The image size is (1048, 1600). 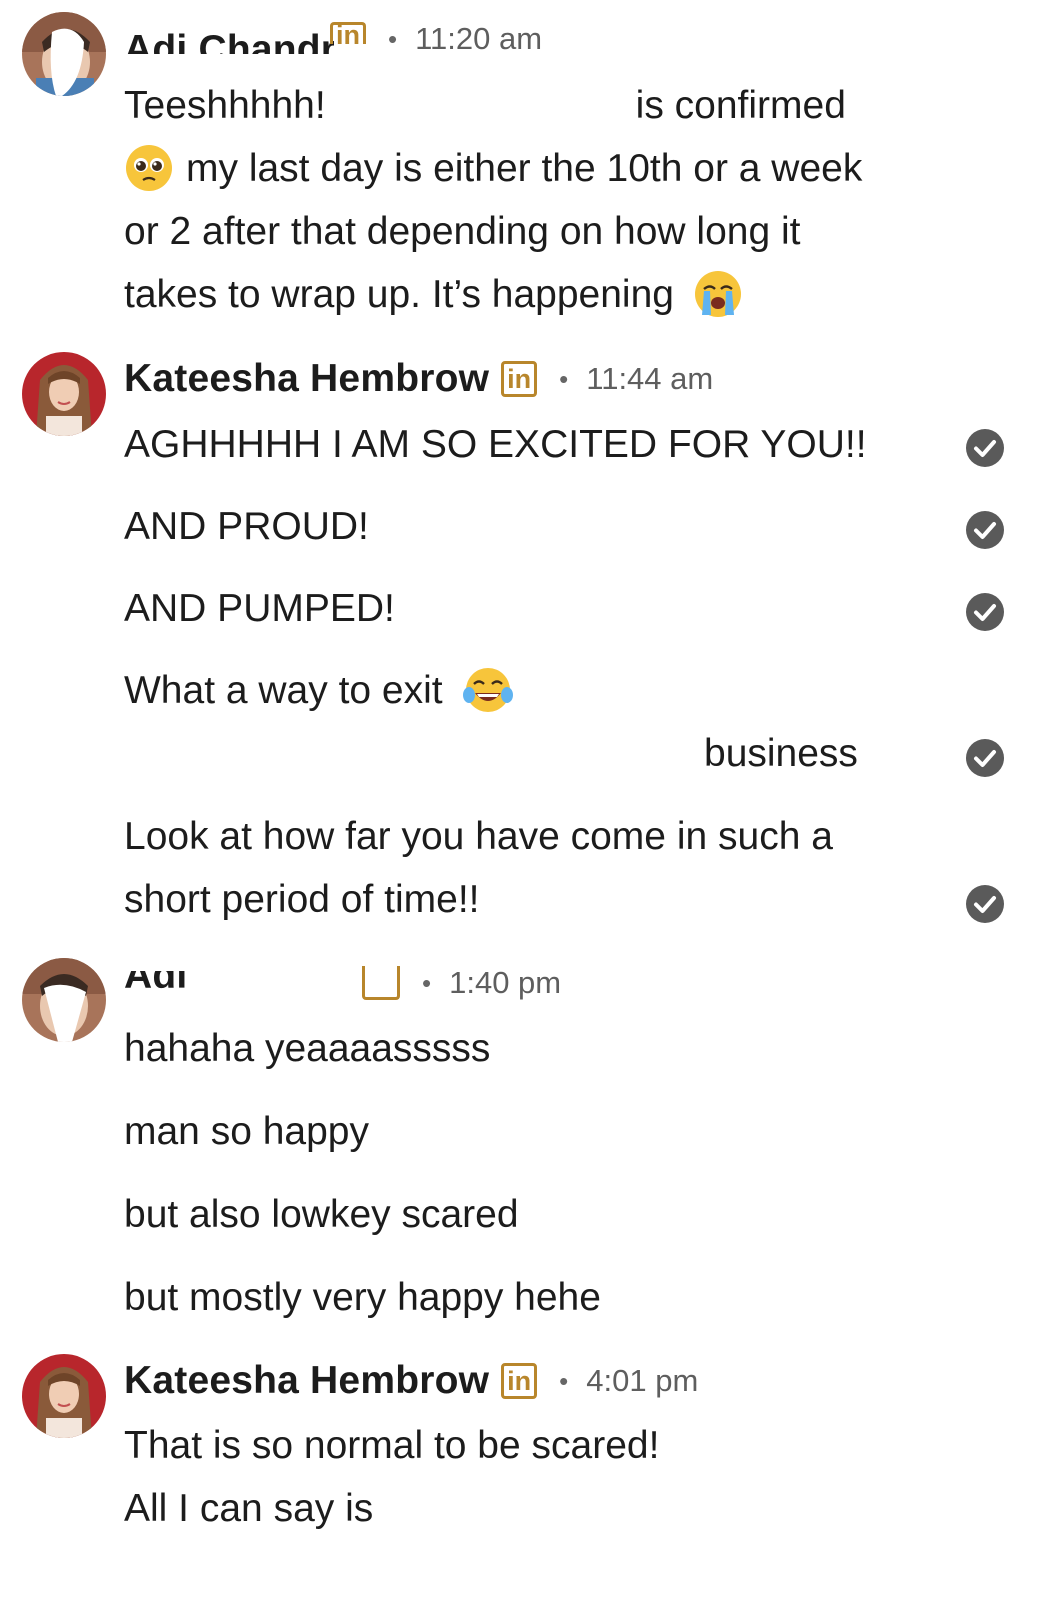 I want to click on message-text: AGHHHHH I AM SO EXCITED FOR YOU!!, so click(x=495, y=444).